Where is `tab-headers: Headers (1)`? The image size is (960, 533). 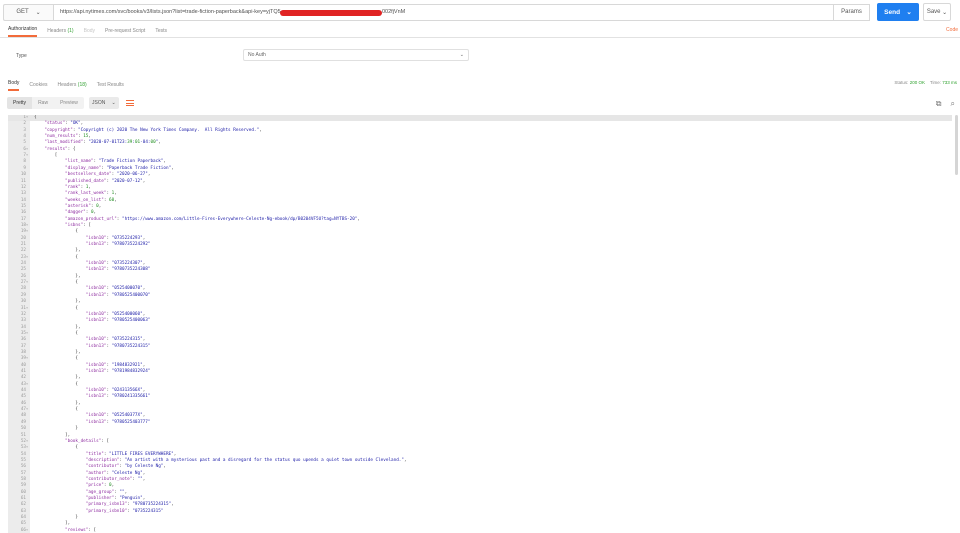
tab-headers: Headers (1) is located at coordinates (60, 32).